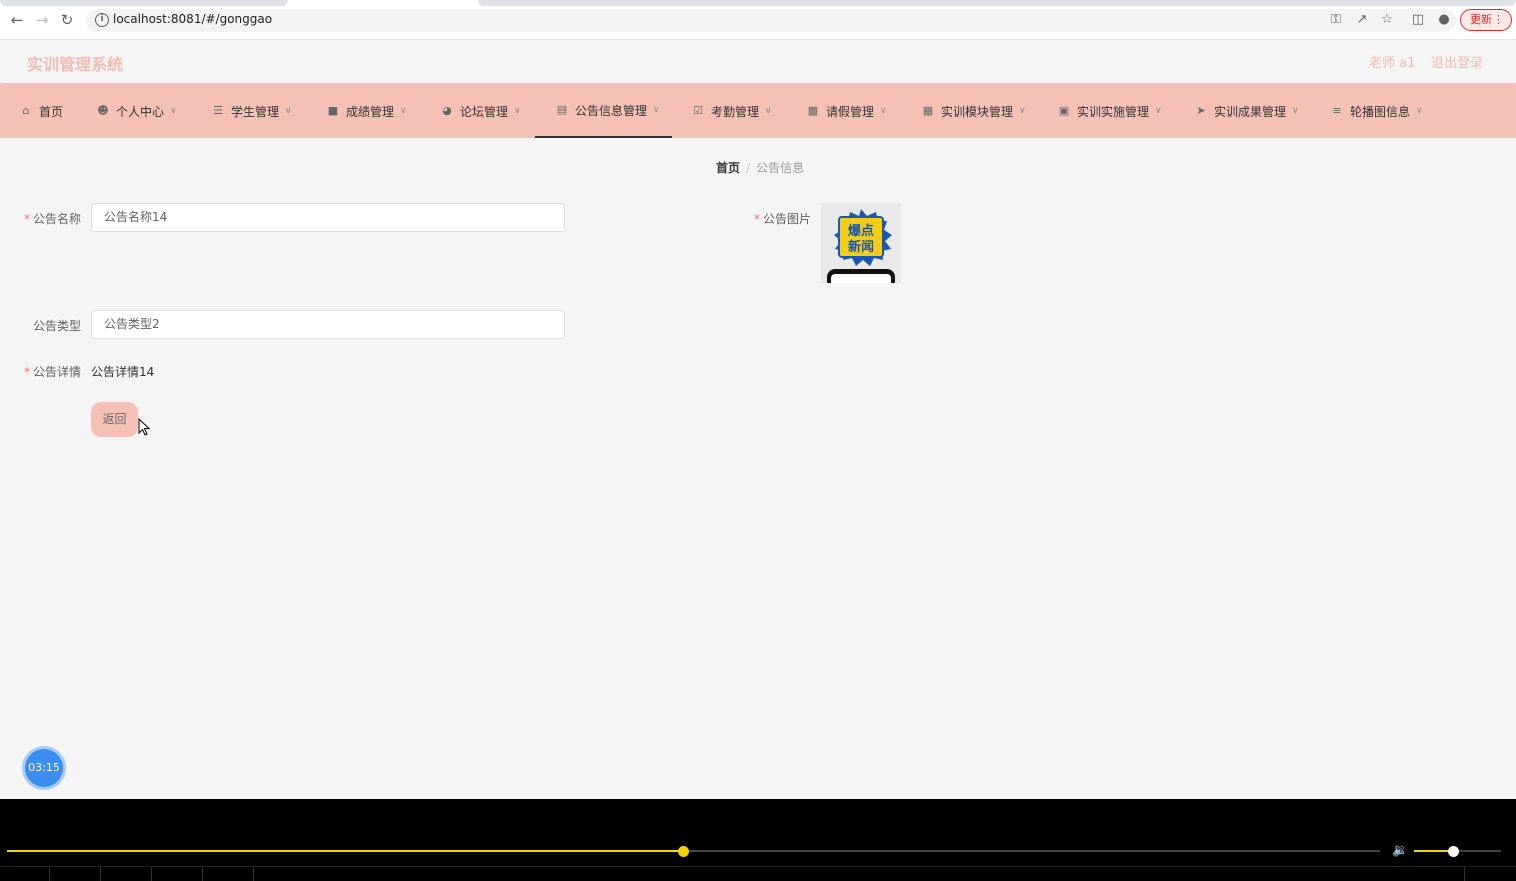  What do you see at coordinates (218, 110) in the screenshot?
I see `list-icon: ☰` at bounding box center [218, 110].